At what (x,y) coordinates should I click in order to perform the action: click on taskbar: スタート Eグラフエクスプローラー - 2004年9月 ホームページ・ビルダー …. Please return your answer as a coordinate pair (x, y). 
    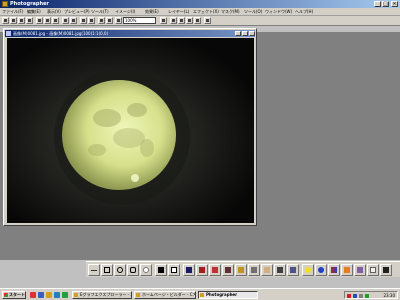
    Looking at the image, I should click on (200, 294).